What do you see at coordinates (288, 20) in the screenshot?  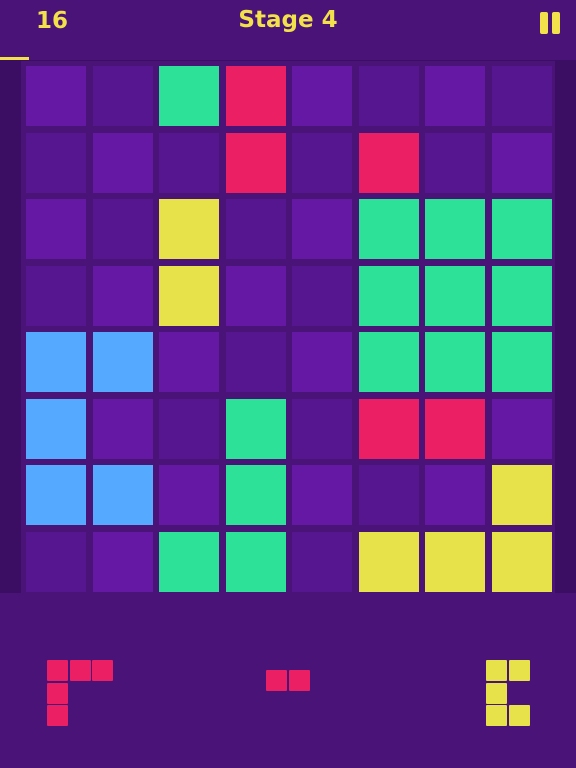 I see `stage-title: Stage 4` at bounding box center [288, 20].